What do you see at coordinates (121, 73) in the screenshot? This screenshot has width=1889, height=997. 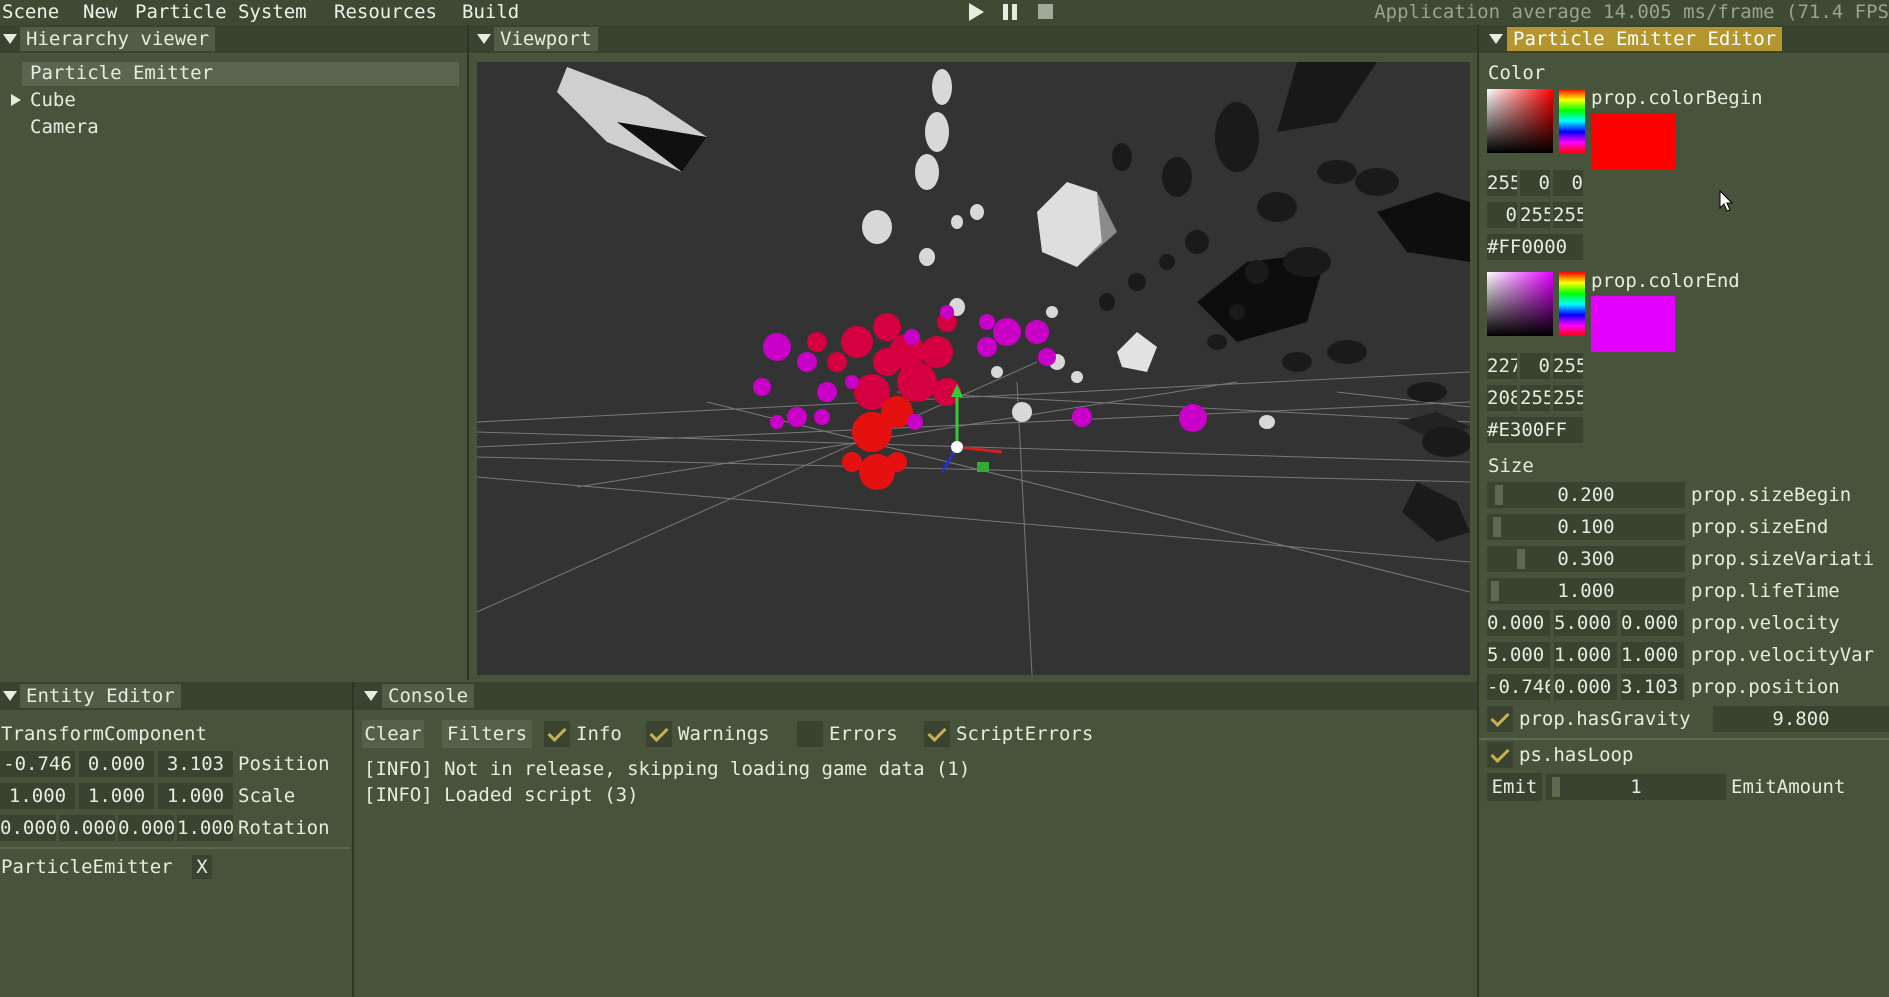 I see `hierarchy-item-particle-emitter: Particle Emitter` at bounding box center [121, 73].